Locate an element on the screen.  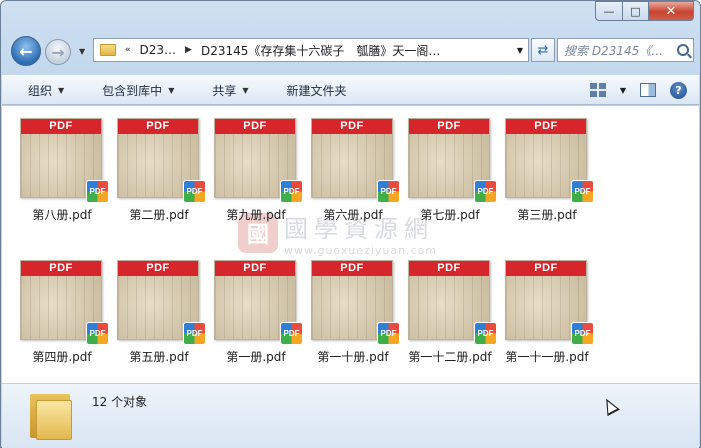
file-name: 第四册.pdf is located at coordinates (62, 356).